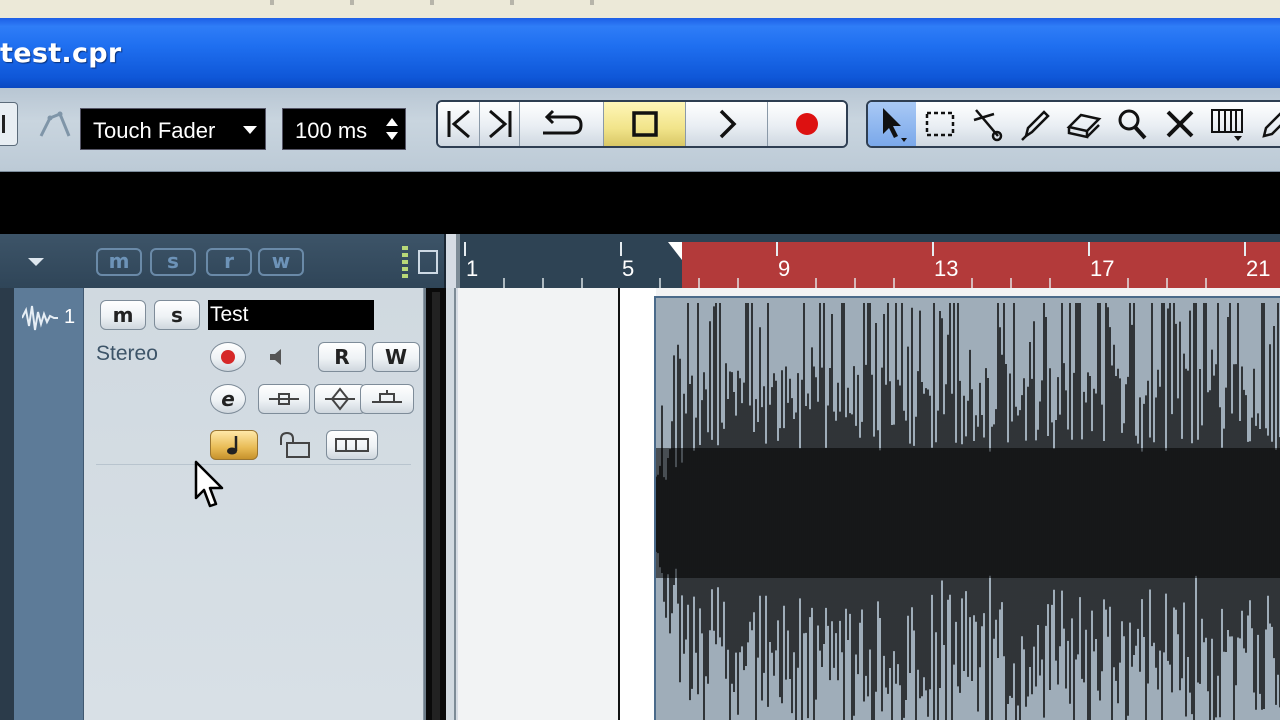 The height and width of the screenshot is (720, 1280). Describe the element at coordinates (981, 265) in the screenshot. I see `cycle-region` at that location.